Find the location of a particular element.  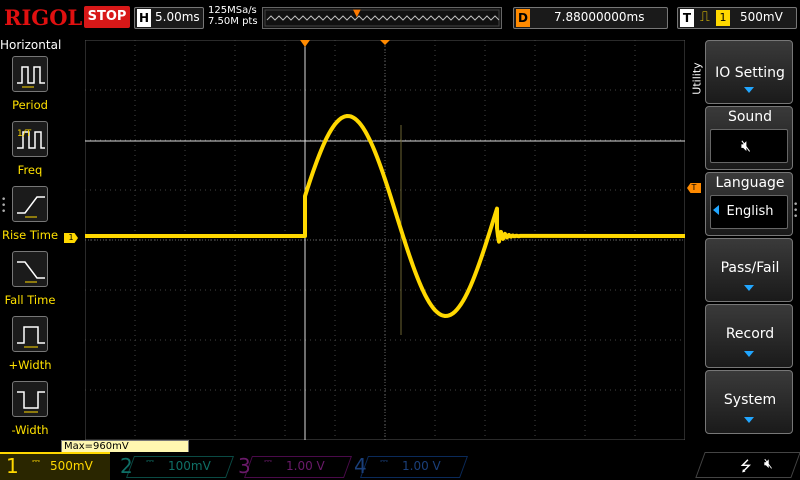

trigger-position-top-icon is located at coordinates (305, 43).